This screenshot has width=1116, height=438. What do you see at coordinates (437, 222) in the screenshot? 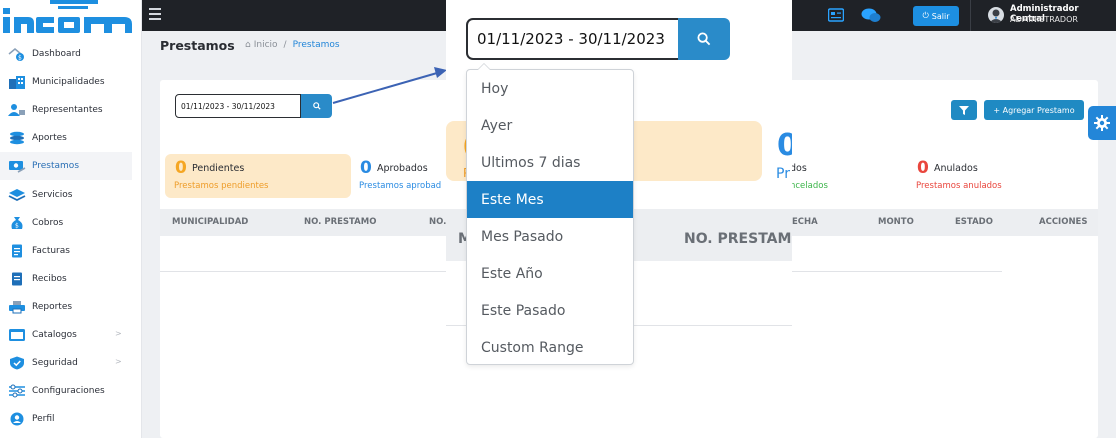
I see `column-header-no: NO.` at bounding box center [437, 222].